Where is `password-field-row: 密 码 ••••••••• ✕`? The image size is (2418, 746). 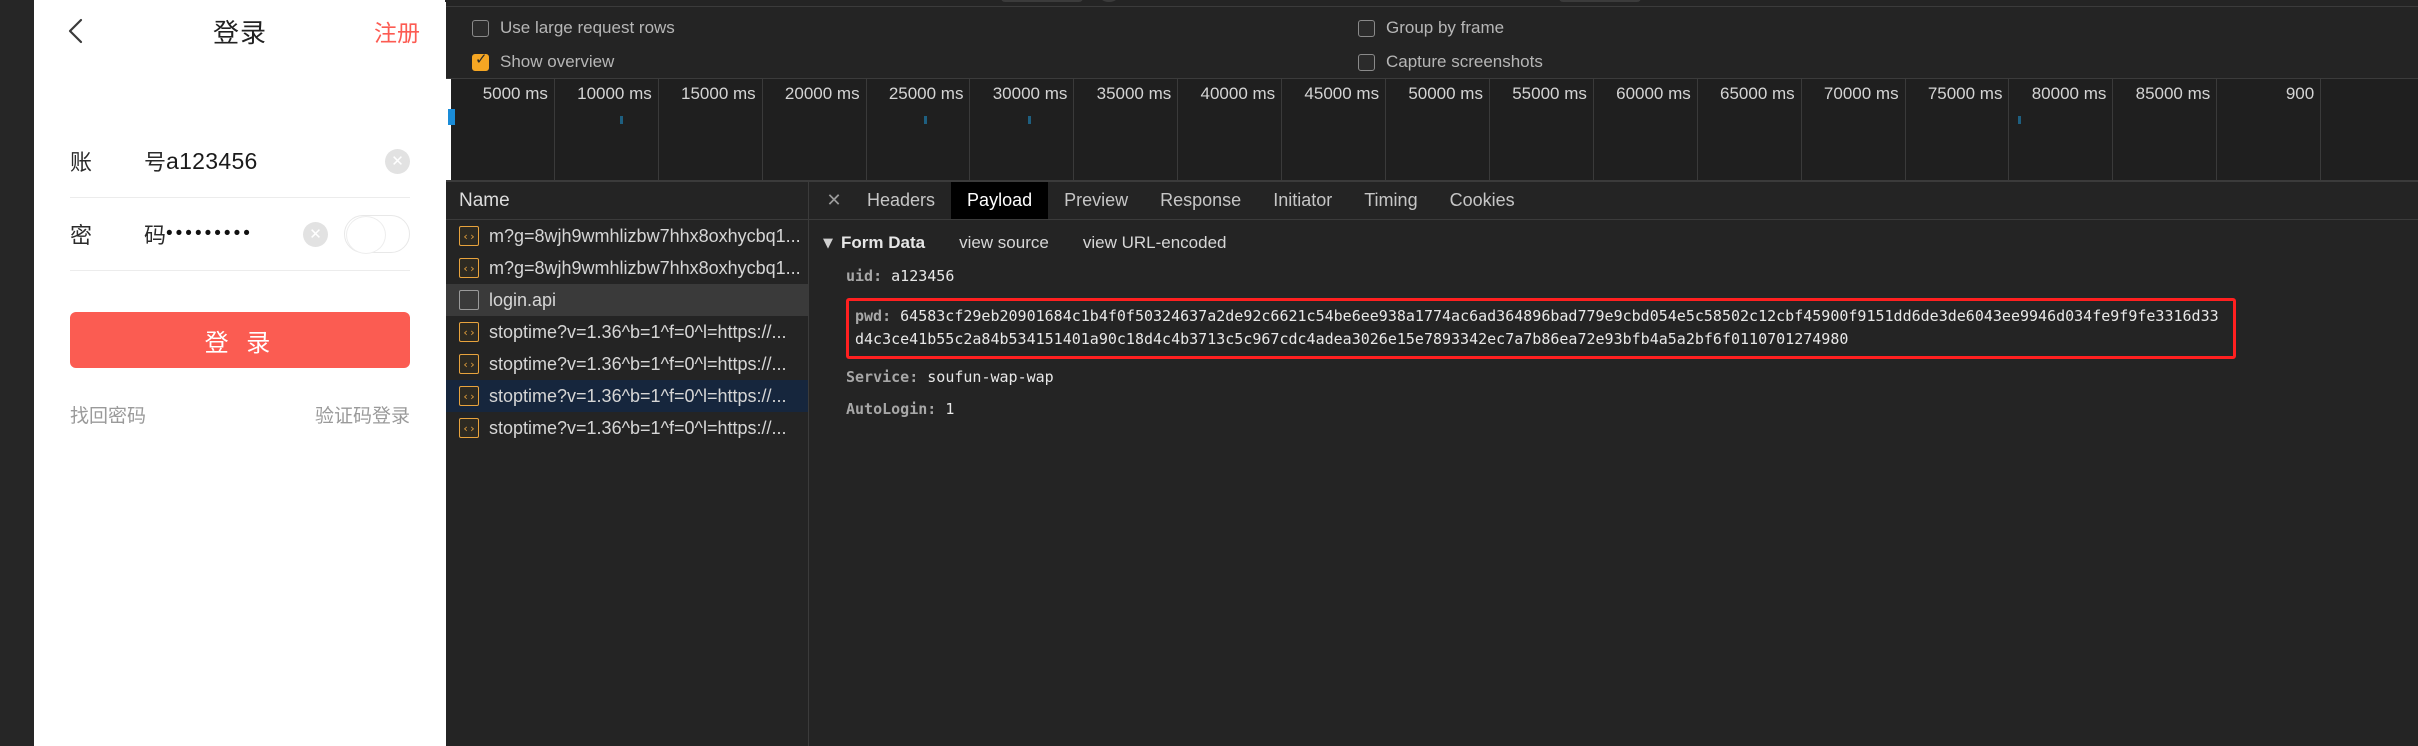 password-field-row: 密 码 ••••••••• ✕ is located at coordinates (240, 234).